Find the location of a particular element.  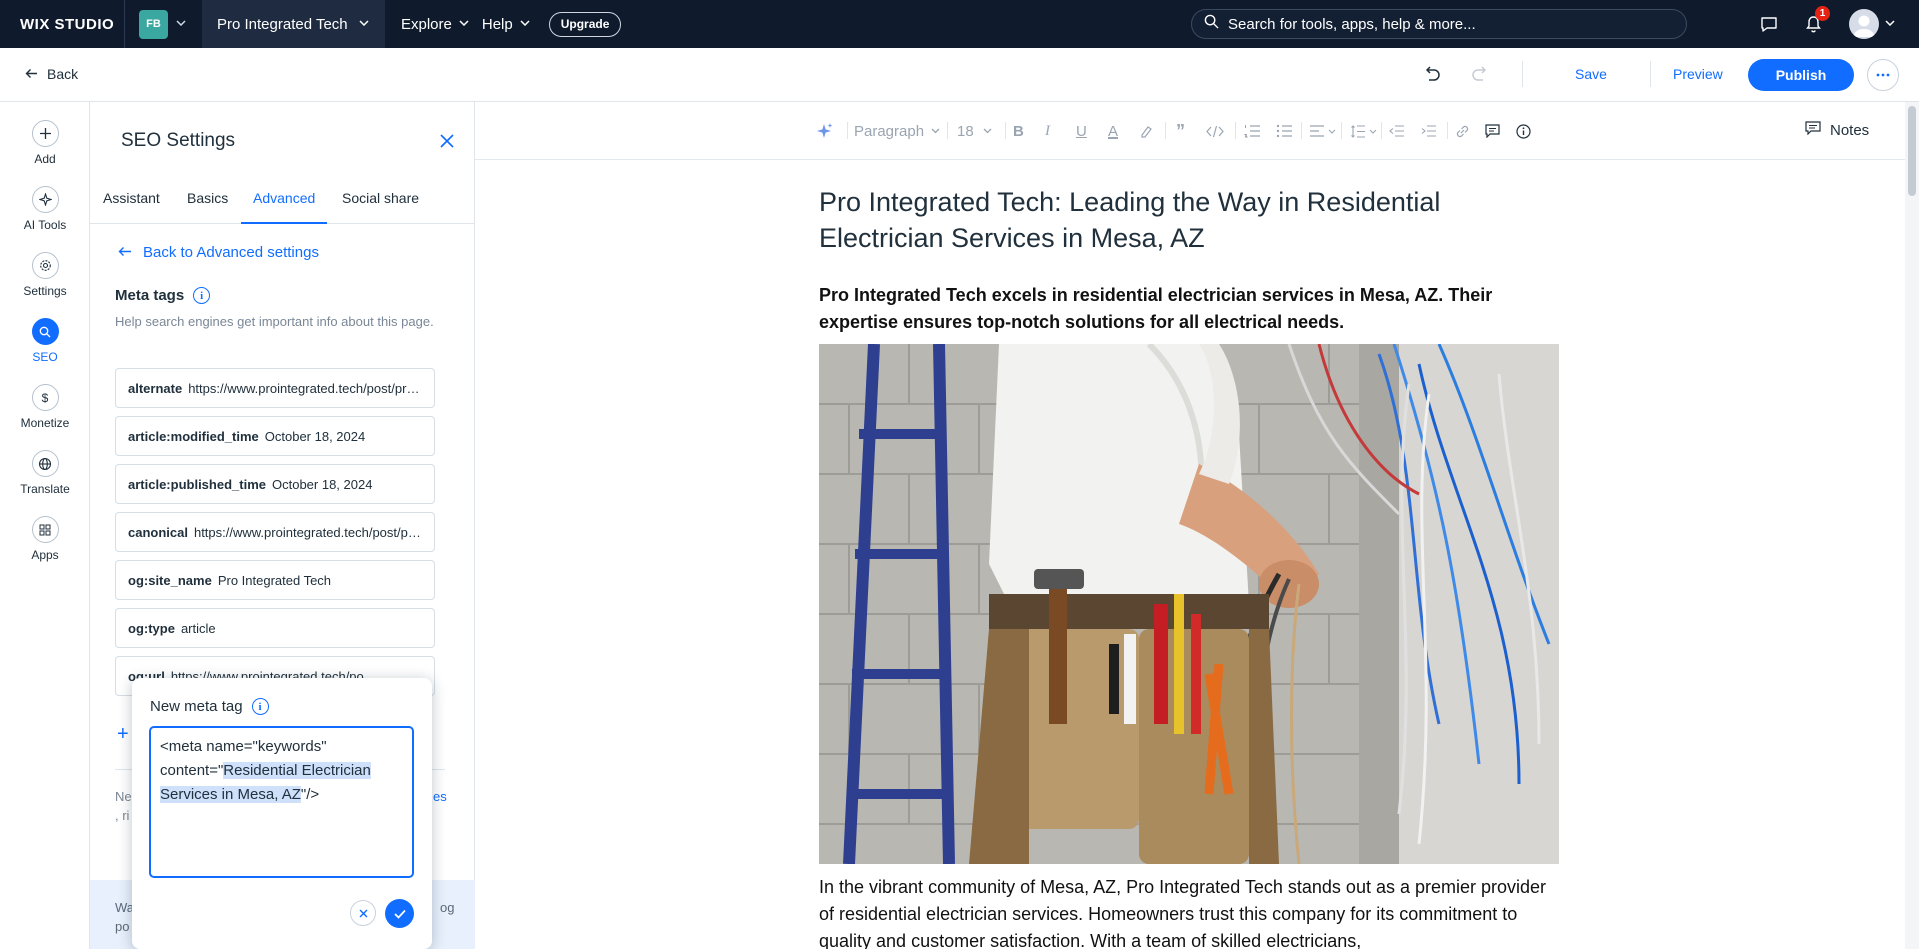

rail-item-monetize: $ Monetize is located at coordinates (45, 407).